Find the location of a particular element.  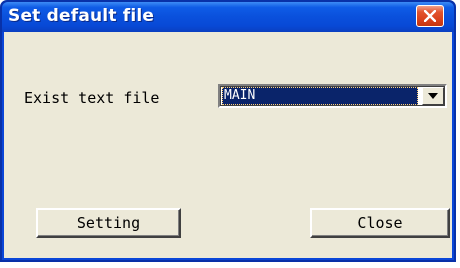

text-file-dropdown: MAIN is located at coordinates (332, 96).